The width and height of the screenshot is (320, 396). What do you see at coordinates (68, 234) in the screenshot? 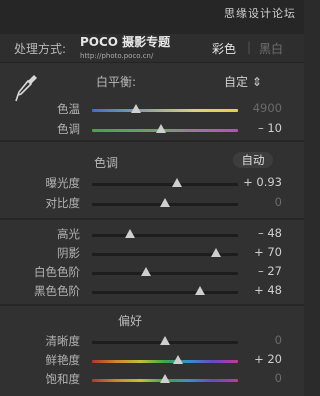
I see `slider-label: 高光` at bounding box center [68, 234].